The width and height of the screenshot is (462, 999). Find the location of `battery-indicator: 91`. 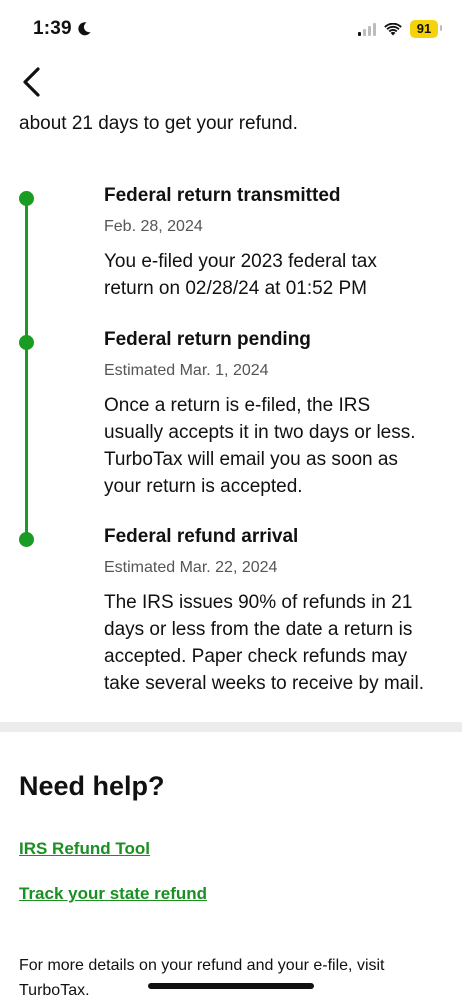

battery-indicator: 91 is located at coordinates (426, 29).